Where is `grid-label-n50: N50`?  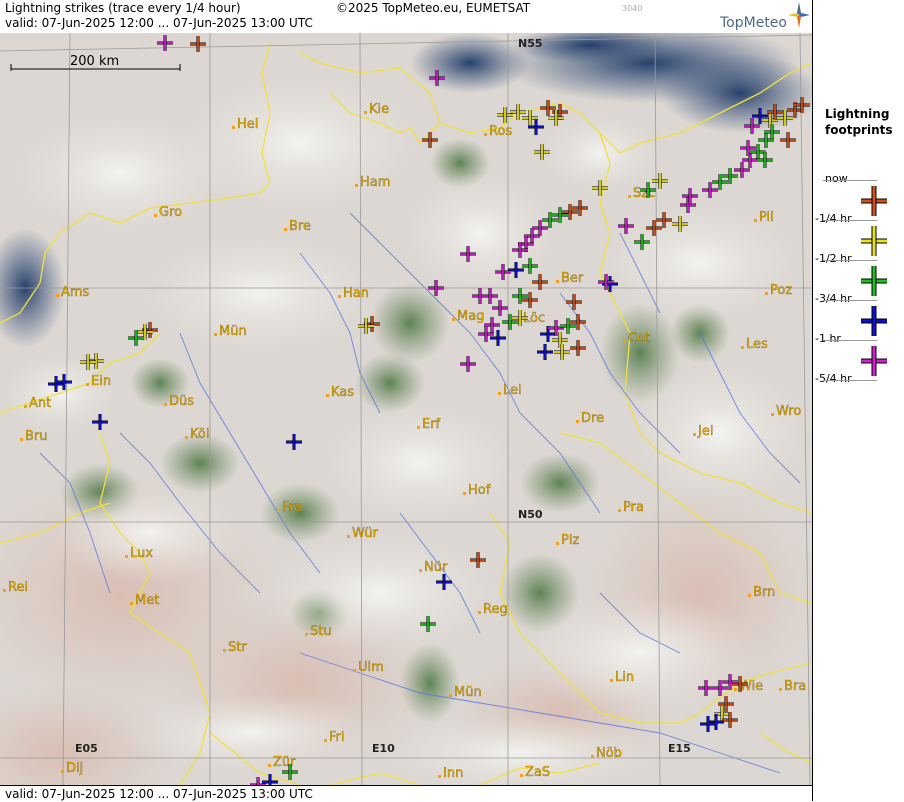
grid-label-n50: N50 is located at coordinates (530, 514).